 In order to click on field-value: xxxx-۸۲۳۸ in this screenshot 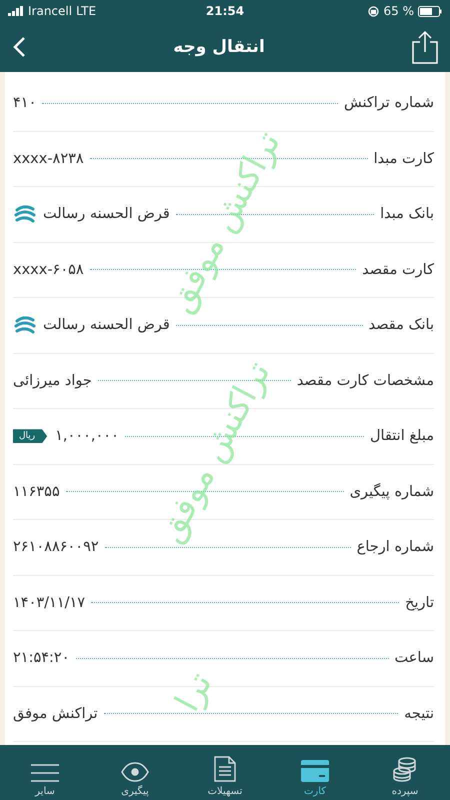, I will do `click(48, 158)`.